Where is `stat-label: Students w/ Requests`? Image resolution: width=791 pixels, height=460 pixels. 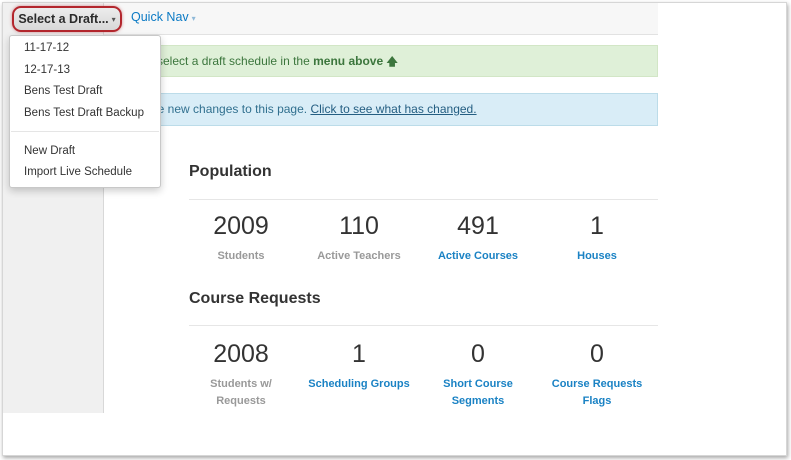
stat-label: Students w/ Requests is located at coordinates (241, 392).